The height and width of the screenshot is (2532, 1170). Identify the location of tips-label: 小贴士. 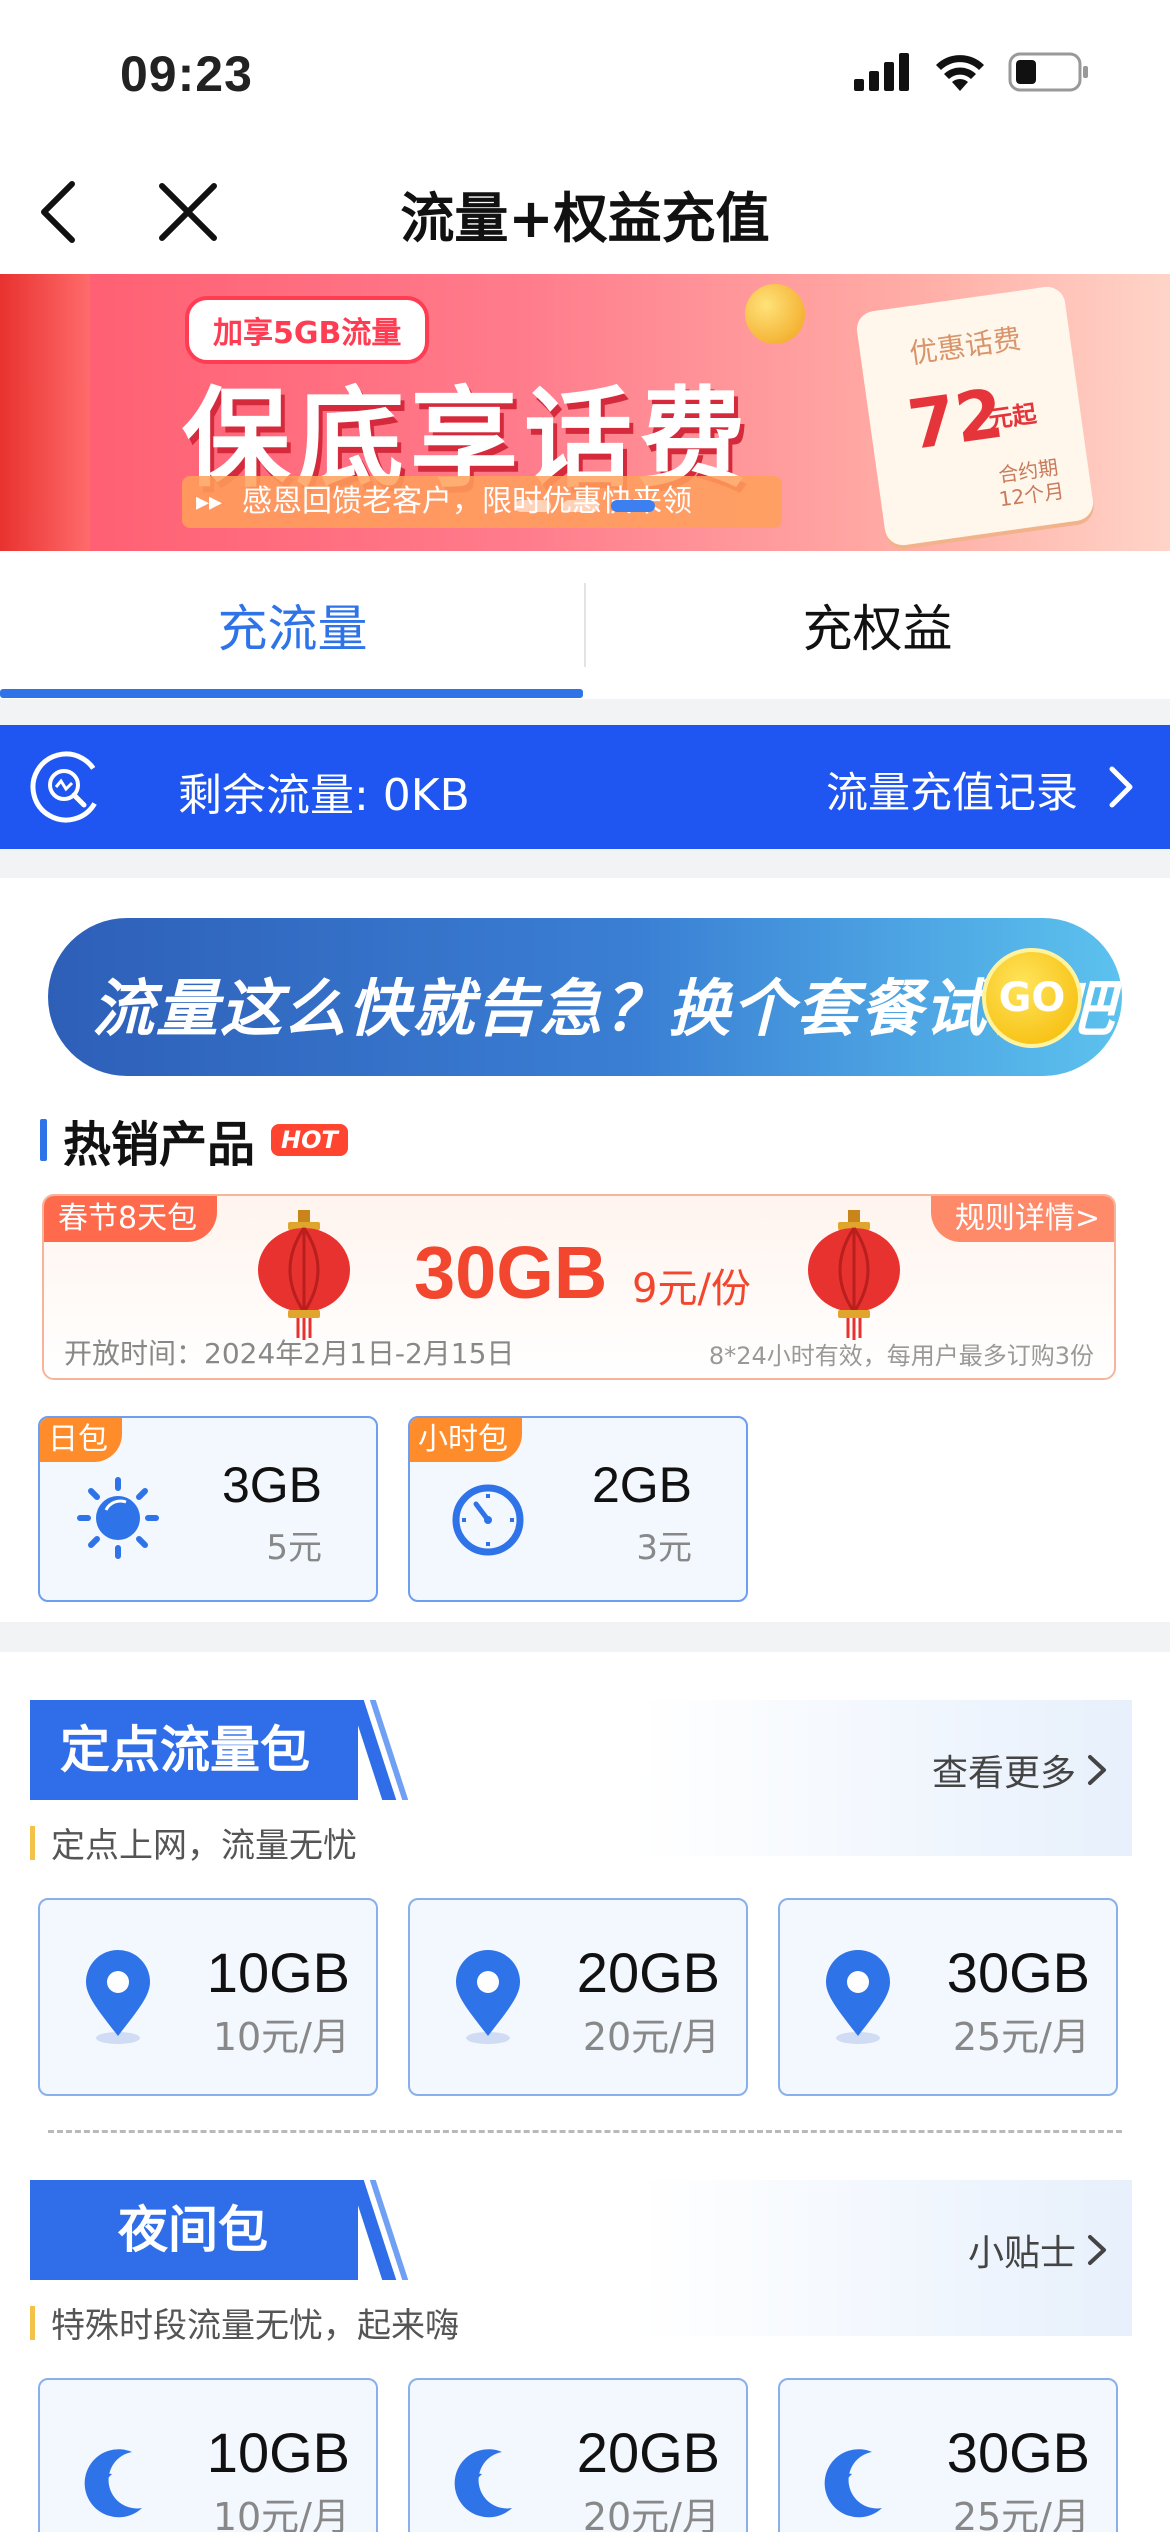
(1021, 2253).